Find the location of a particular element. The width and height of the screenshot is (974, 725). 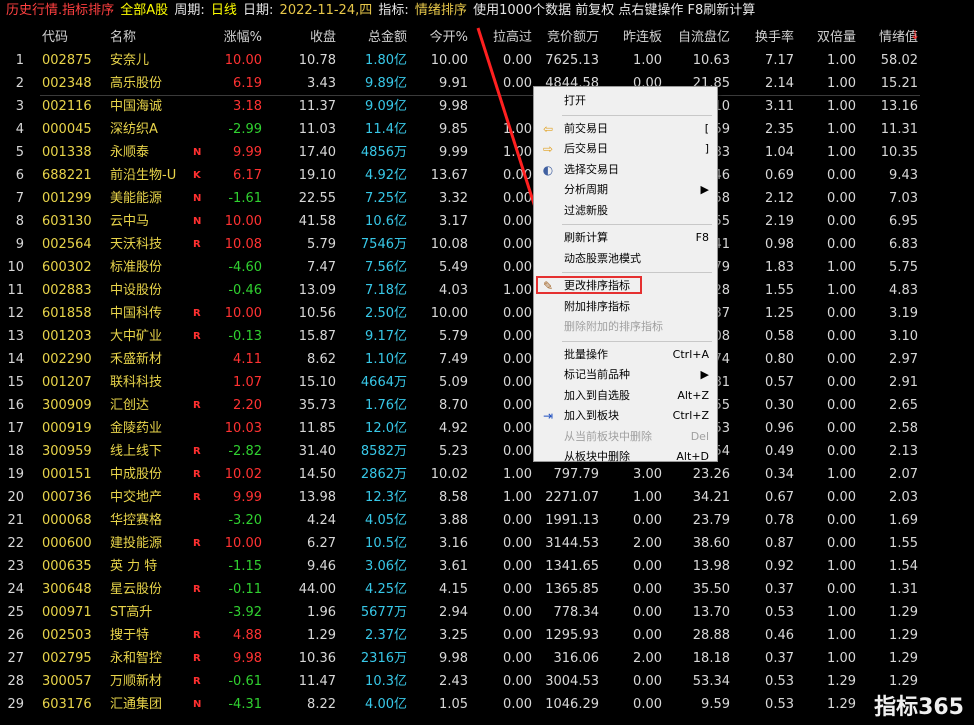

menu-item: 动态股票池模式 is located at coordinates (625, 259).